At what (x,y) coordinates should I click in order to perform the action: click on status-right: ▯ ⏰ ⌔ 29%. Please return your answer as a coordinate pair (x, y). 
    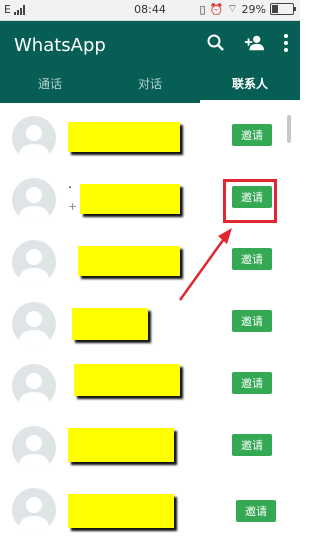
    Looking at the image, I should click on (247, 9).